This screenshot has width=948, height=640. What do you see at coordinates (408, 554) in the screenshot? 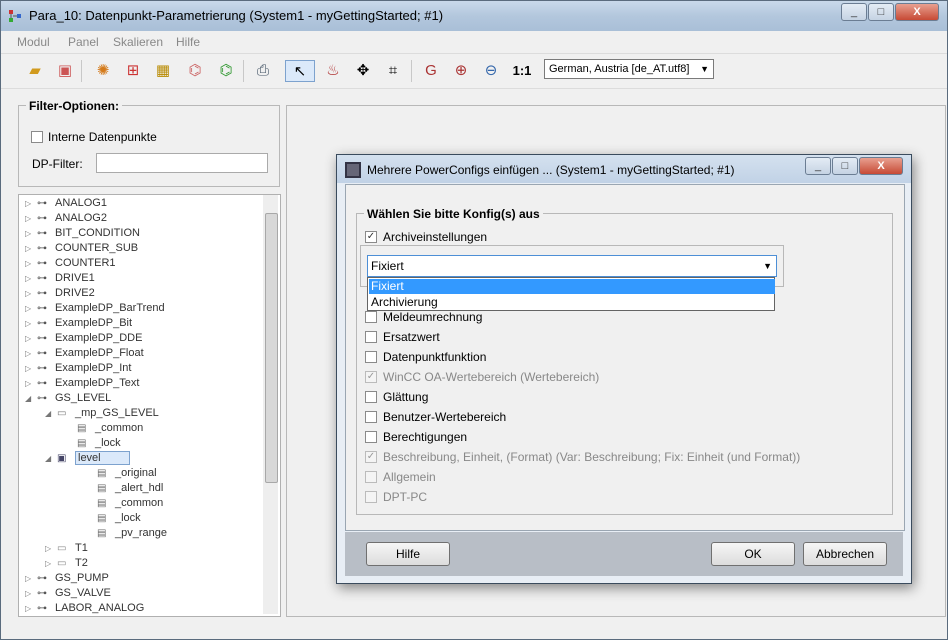
I see `help-button: Hilfe` at bounding box center [408, 554].